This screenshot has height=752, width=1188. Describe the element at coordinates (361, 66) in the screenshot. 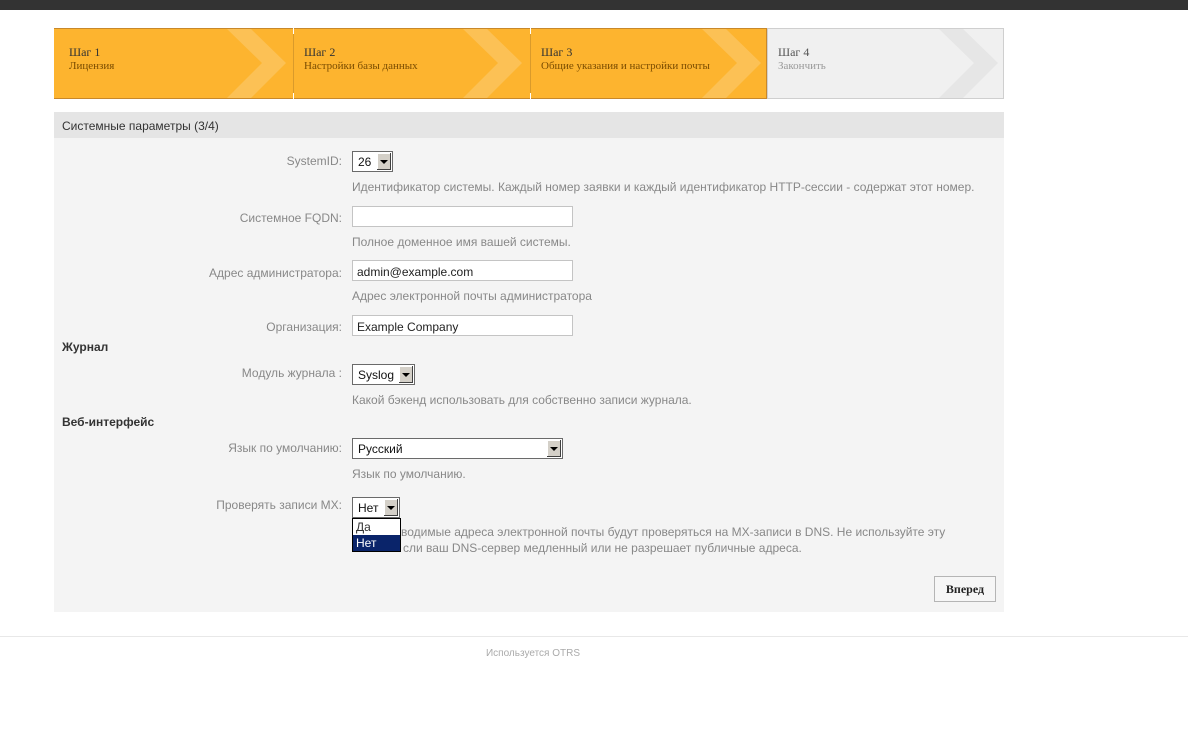

I see `step-subtitle: Настройки базы данных` at that location.